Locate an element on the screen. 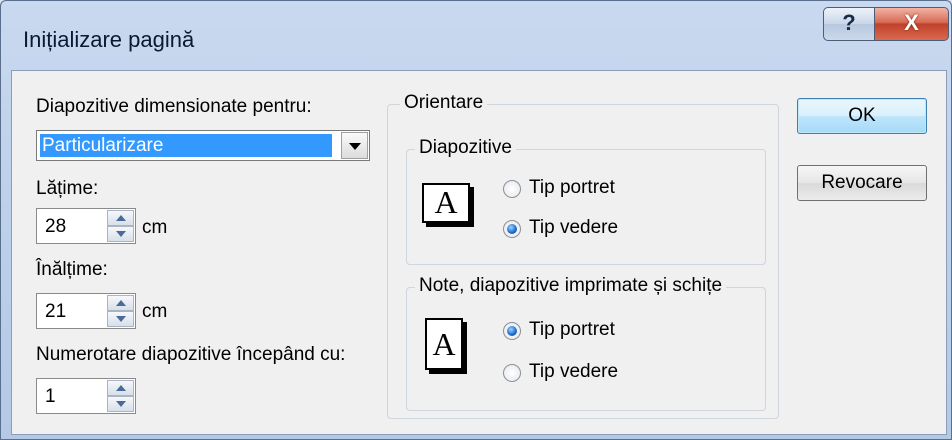 This screenshot has height=440, width=952. height-unit: cm is located at coordinates (155, 311).